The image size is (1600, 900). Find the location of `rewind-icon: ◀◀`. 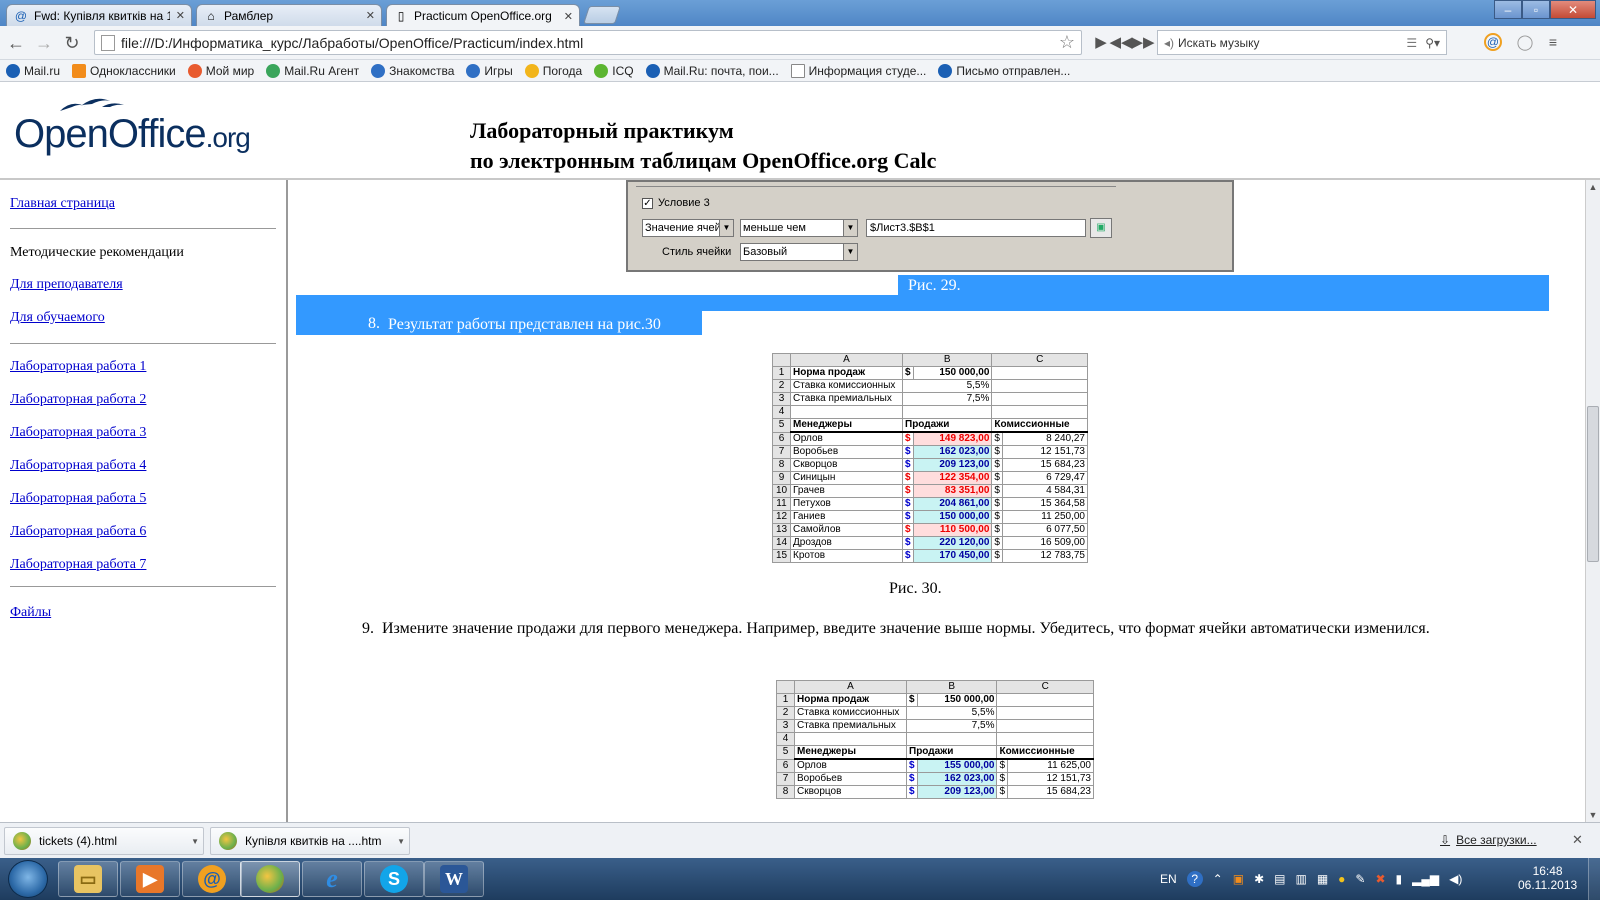

rewind-icon: ◀◀ is located at coordinates (1120, 42).